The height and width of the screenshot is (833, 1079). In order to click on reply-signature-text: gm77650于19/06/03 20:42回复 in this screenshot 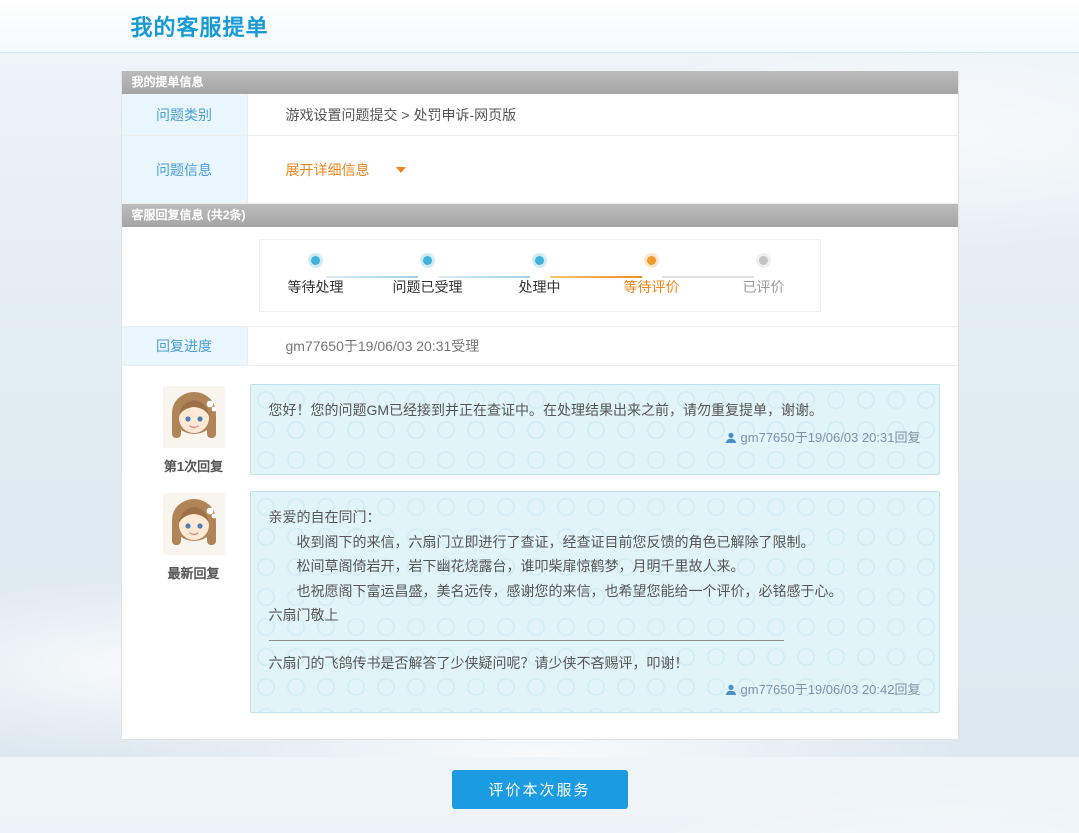, I will do `click(830, 689)`.